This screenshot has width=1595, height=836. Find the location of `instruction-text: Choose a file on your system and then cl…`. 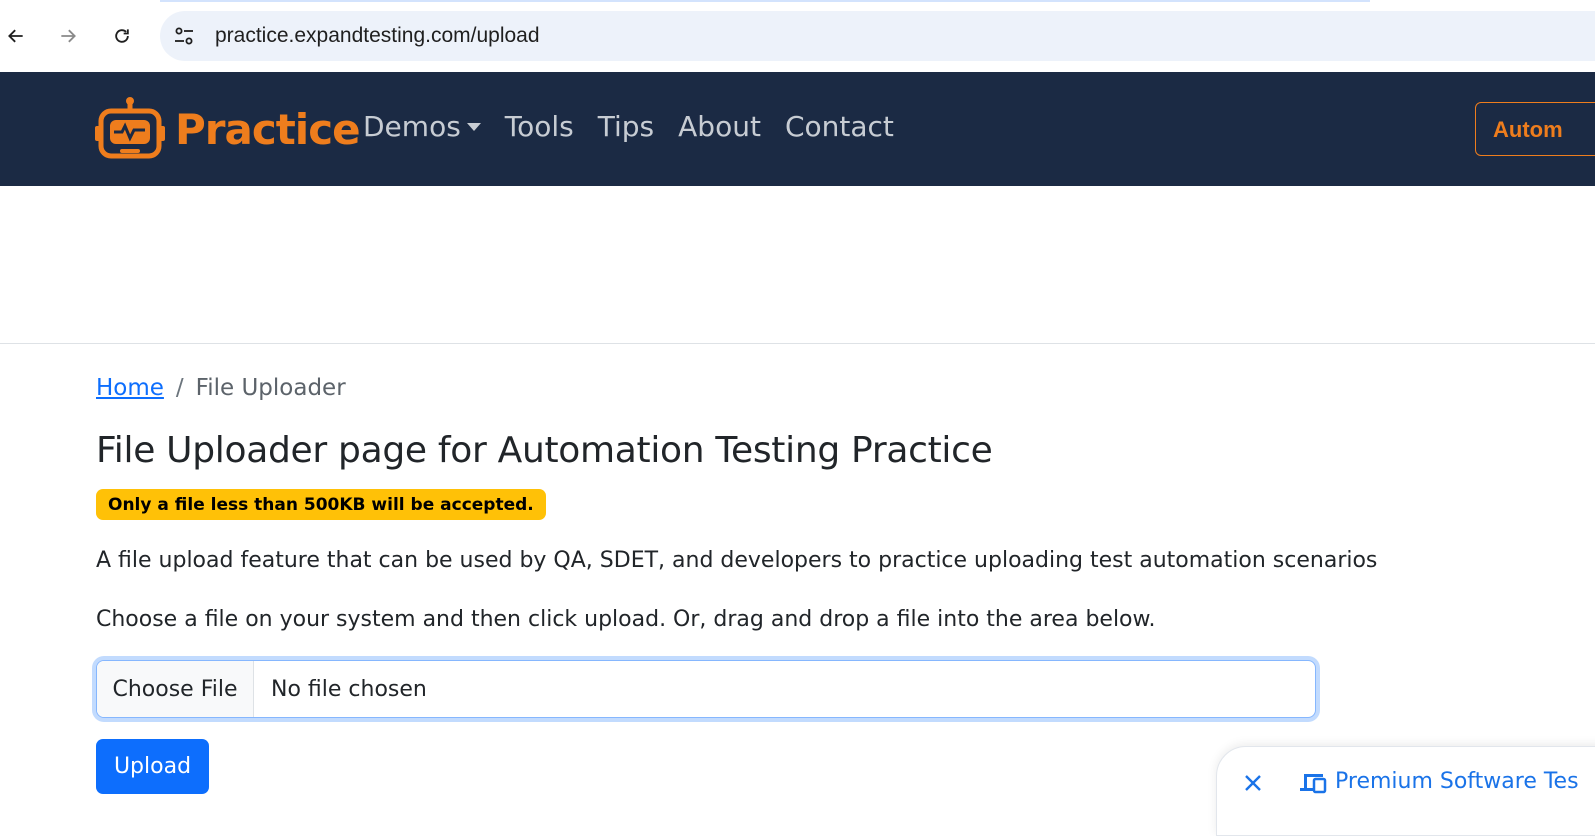

instruction-text: Choose a file on your system and then cl… is located at coordinates (626, 619).